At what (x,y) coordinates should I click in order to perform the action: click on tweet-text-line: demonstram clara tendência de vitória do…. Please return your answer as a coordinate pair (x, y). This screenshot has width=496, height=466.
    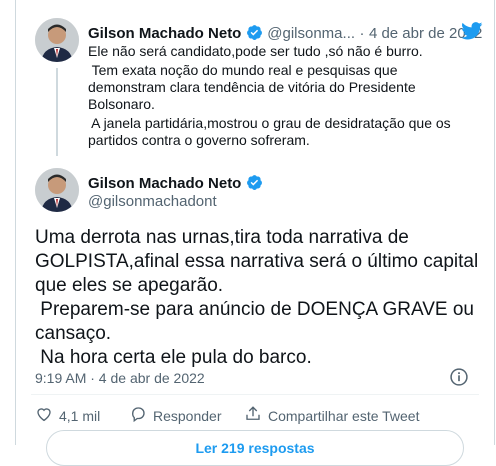
    Looking at the image, I should click on (252, 87).